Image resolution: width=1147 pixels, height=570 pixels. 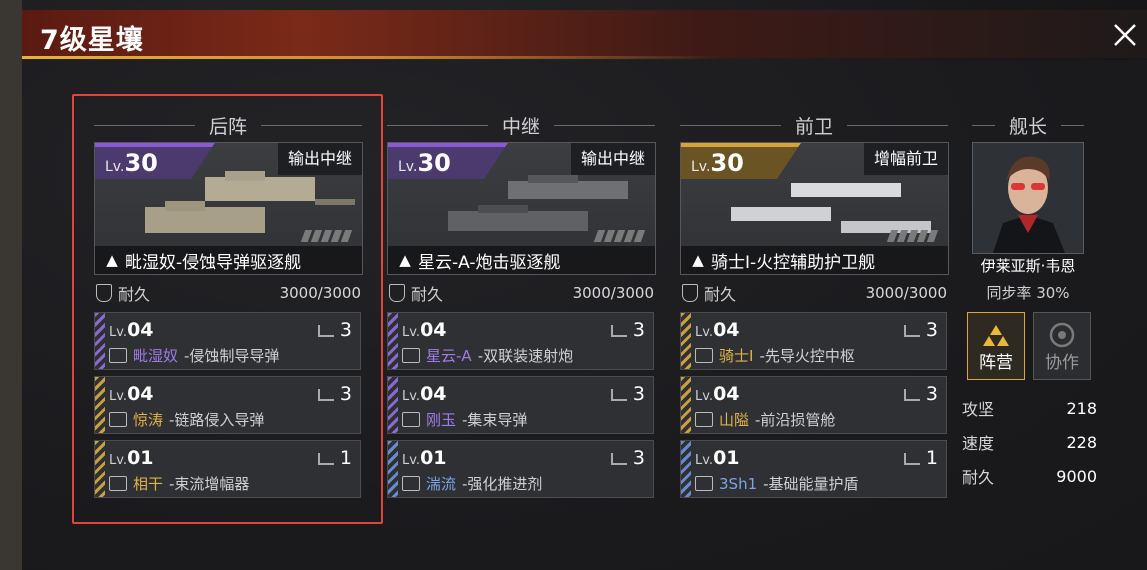 I want to click on stat-label: 速度, so click(x=978, y=443).